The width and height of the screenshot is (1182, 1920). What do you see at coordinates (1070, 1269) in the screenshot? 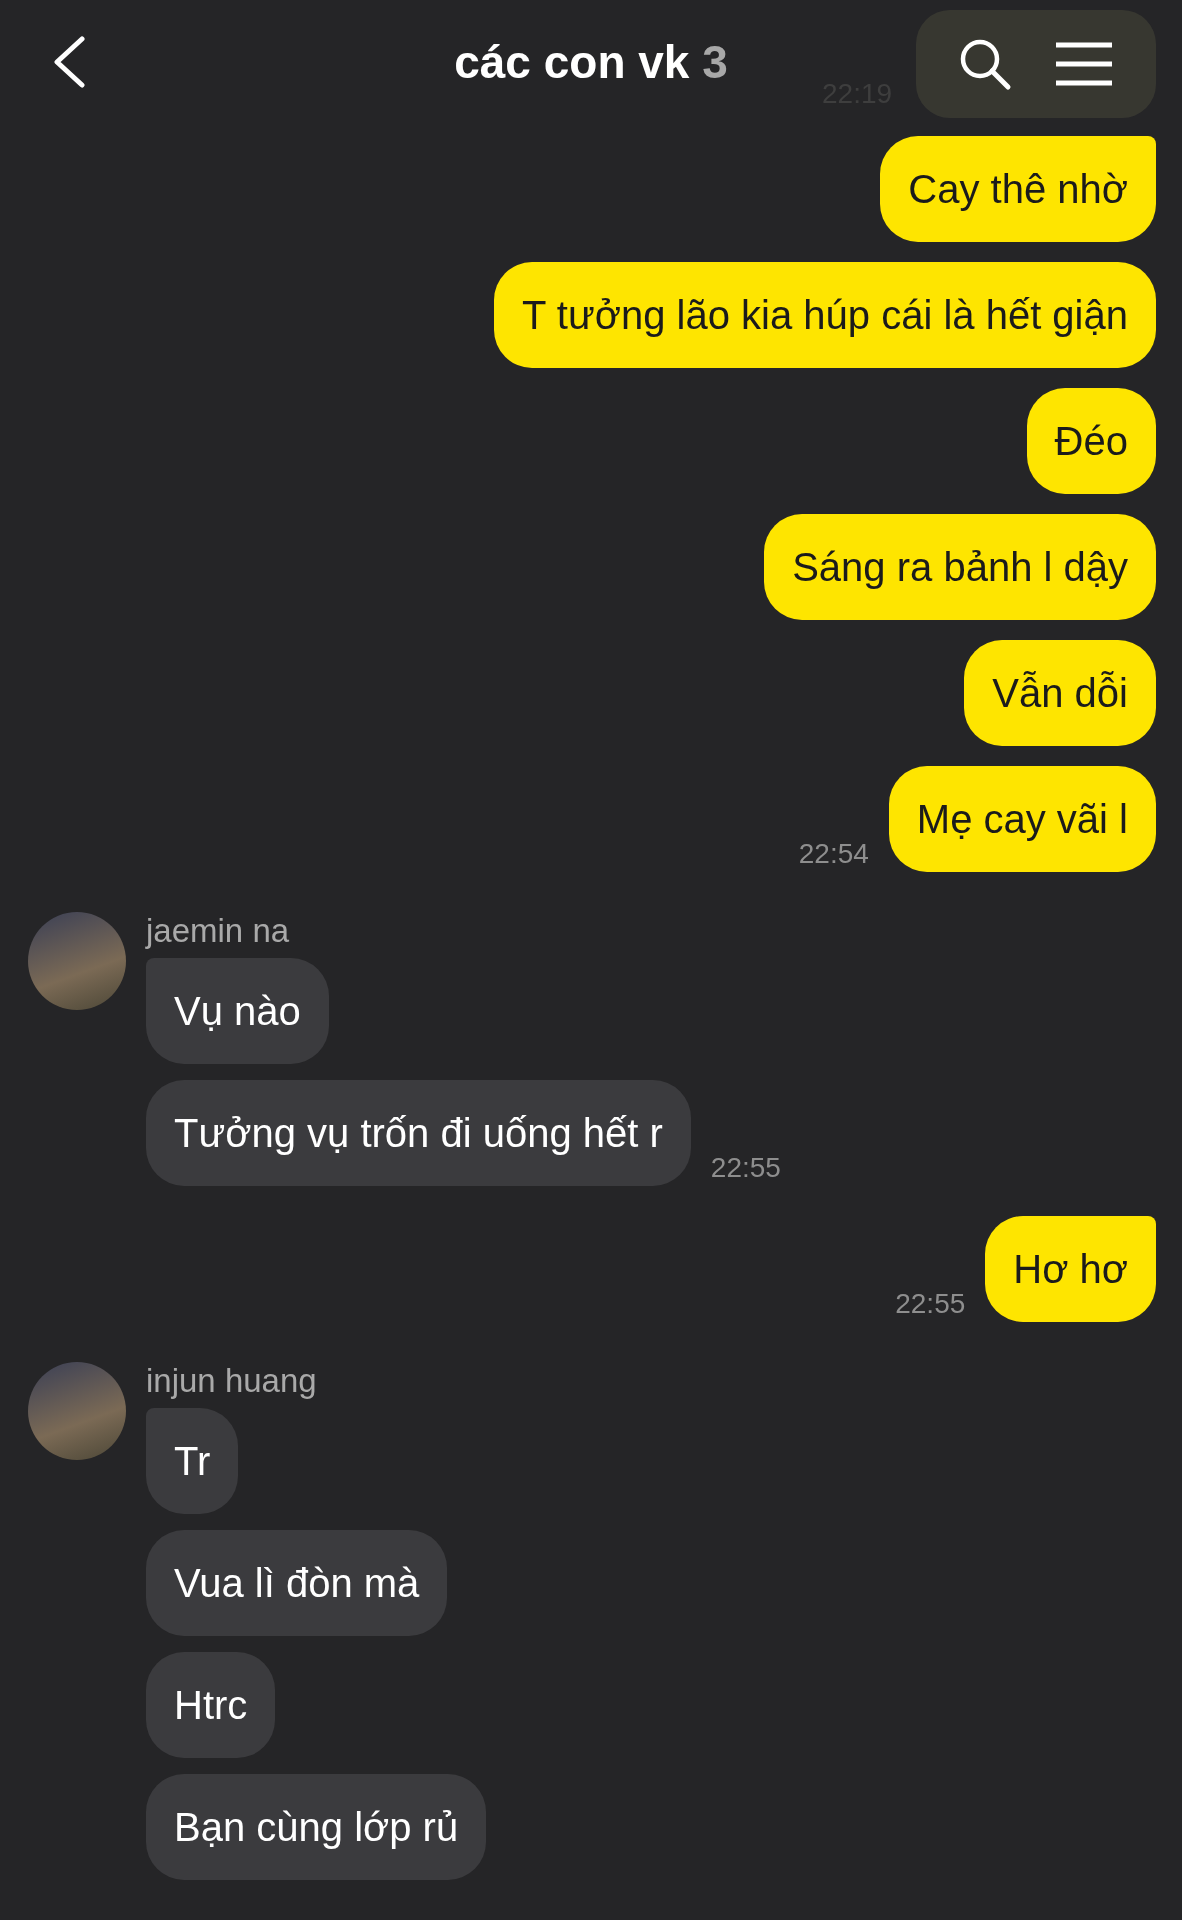
I see `message-bubble: Hơ hơ` at bounding box center [1070, 1269].